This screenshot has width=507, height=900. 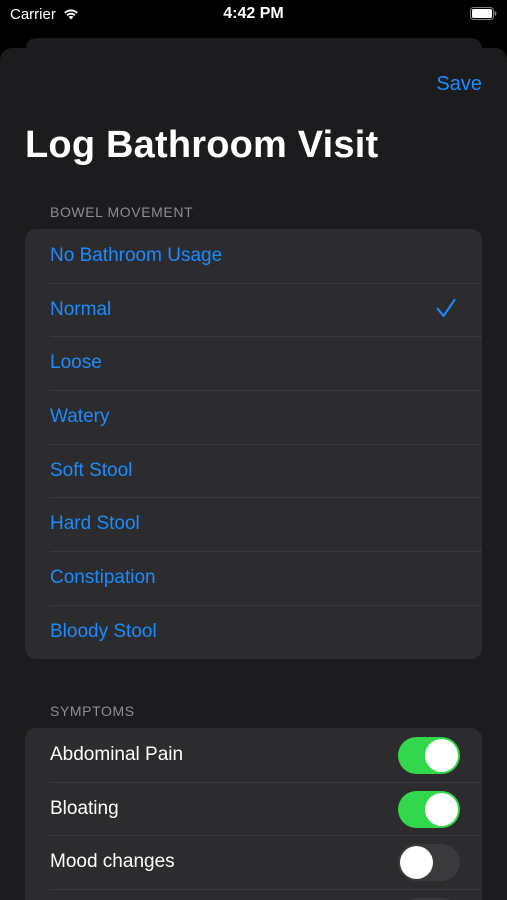 I want to click on battery-icon, so click(x=483, y=13).